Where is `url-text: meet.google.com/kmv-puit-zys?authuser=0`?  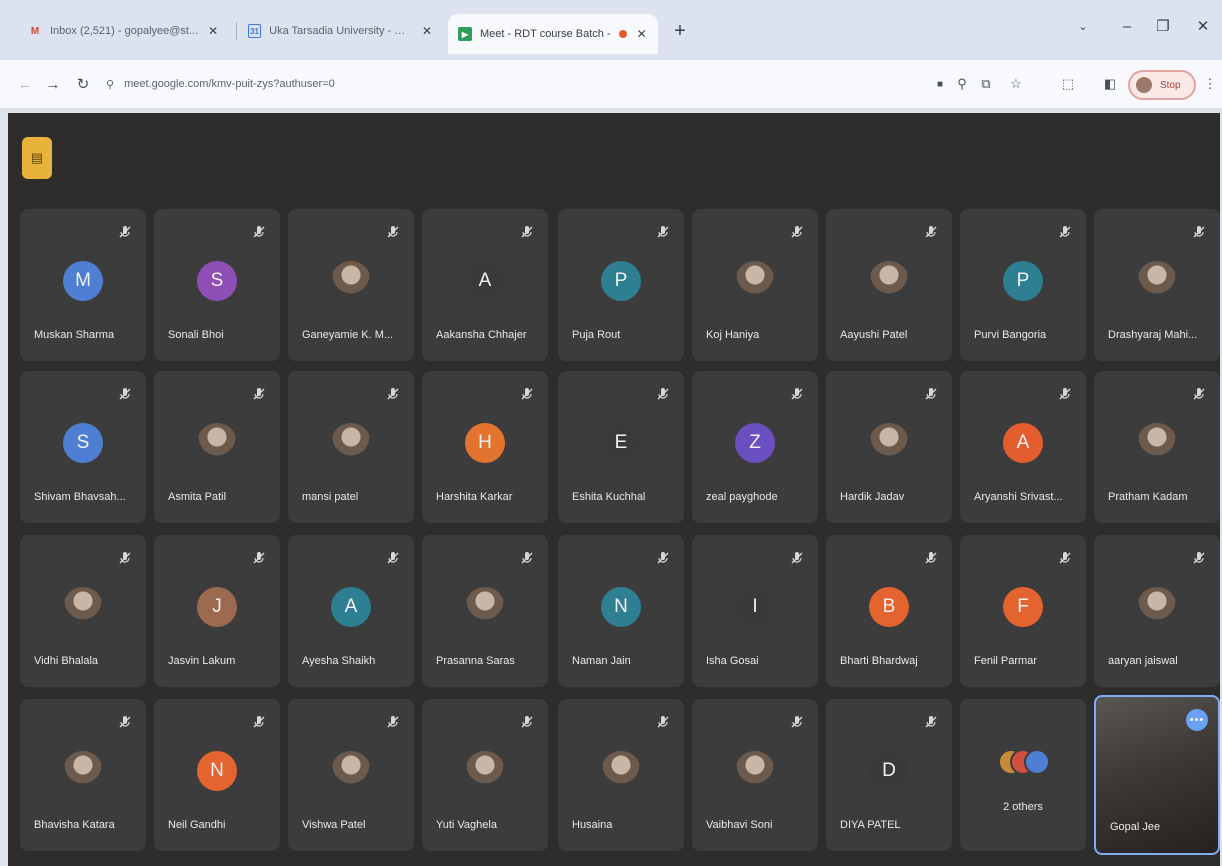
url-text: meet.google.com/kmv-puit-zys?authuser=0 is located at coordinates (229, 84).